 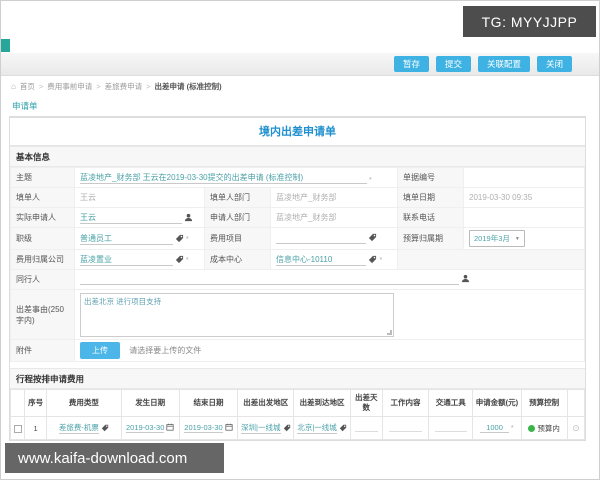 What do you see at coordinates (451, 403) in the screenshot?
I see `col-transport: 交通工具` at bounding box center [451, 403].